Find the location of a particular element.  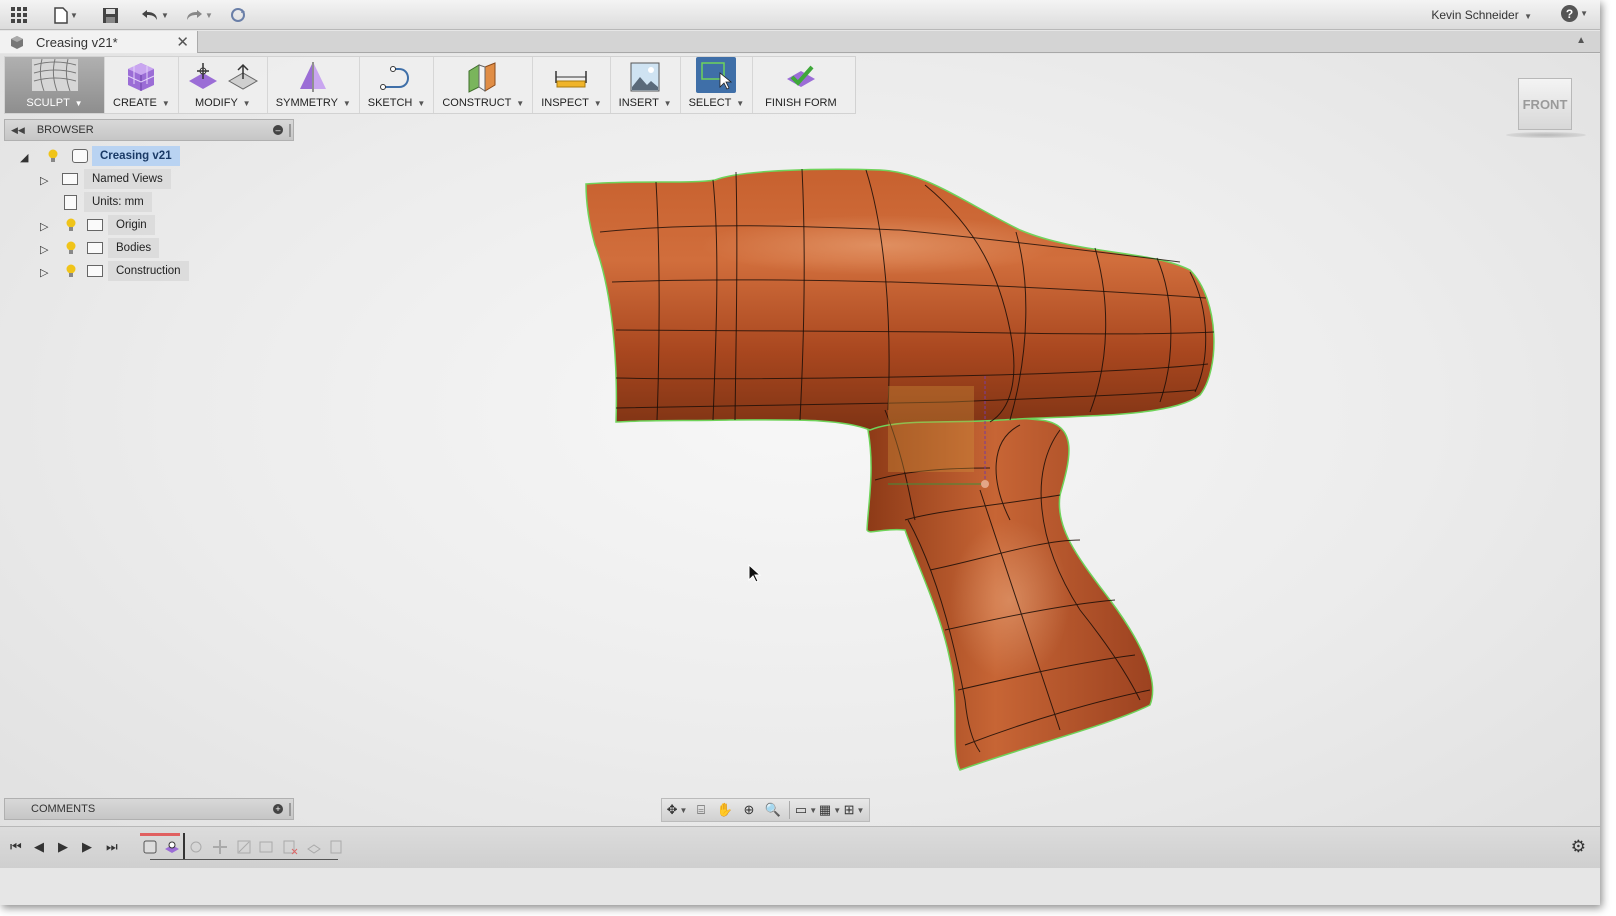

tree-item-origin: ▷ Origin is located at coordinates (149, 225).